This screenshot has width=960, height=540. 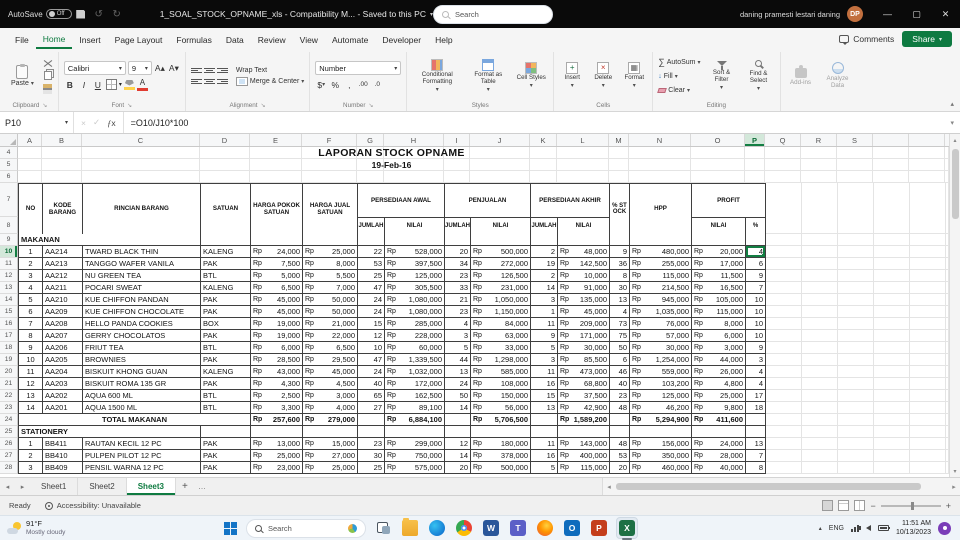 What do you see at coordinates (620, 209) in the screenshot?
I see `header-stock-pct: % STOCK` at bounding box center [620, 209].